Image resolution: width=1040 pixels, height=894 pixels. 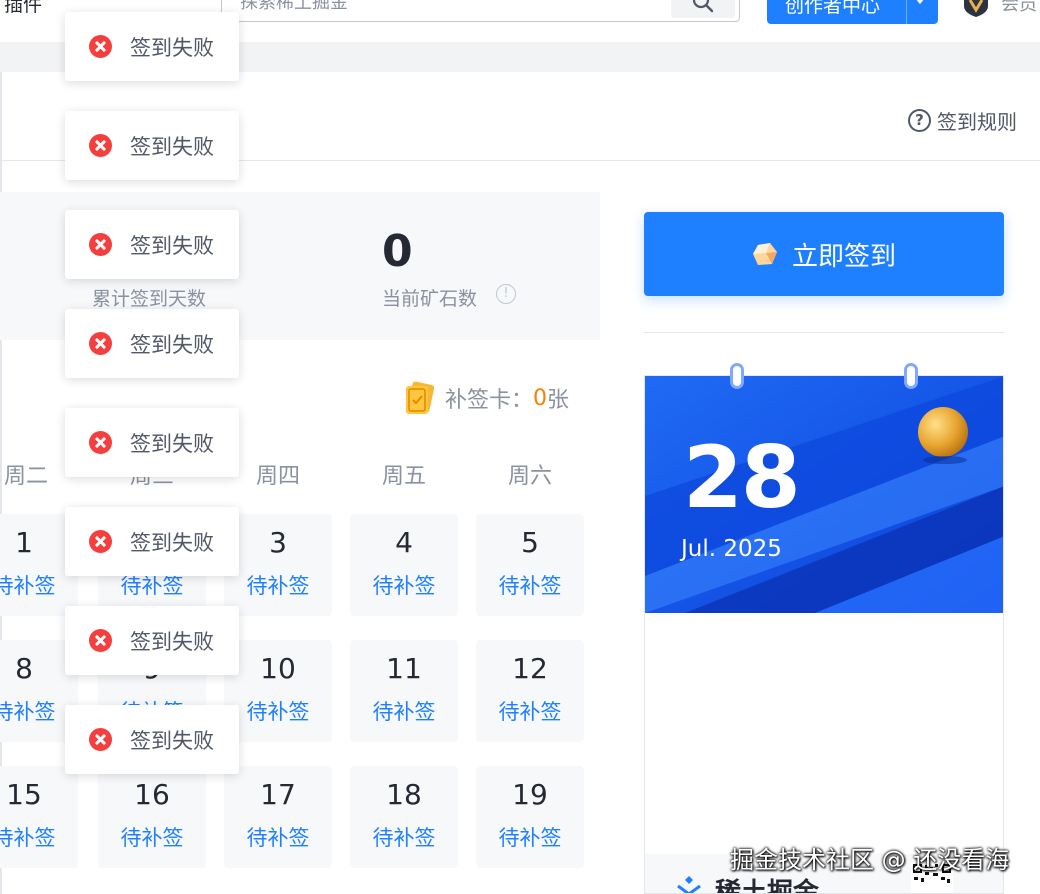 What do you see at coordinates (403, 476) in the screenshot?
I see `weekday-fri: 周五` at bounding box center [403, 476].